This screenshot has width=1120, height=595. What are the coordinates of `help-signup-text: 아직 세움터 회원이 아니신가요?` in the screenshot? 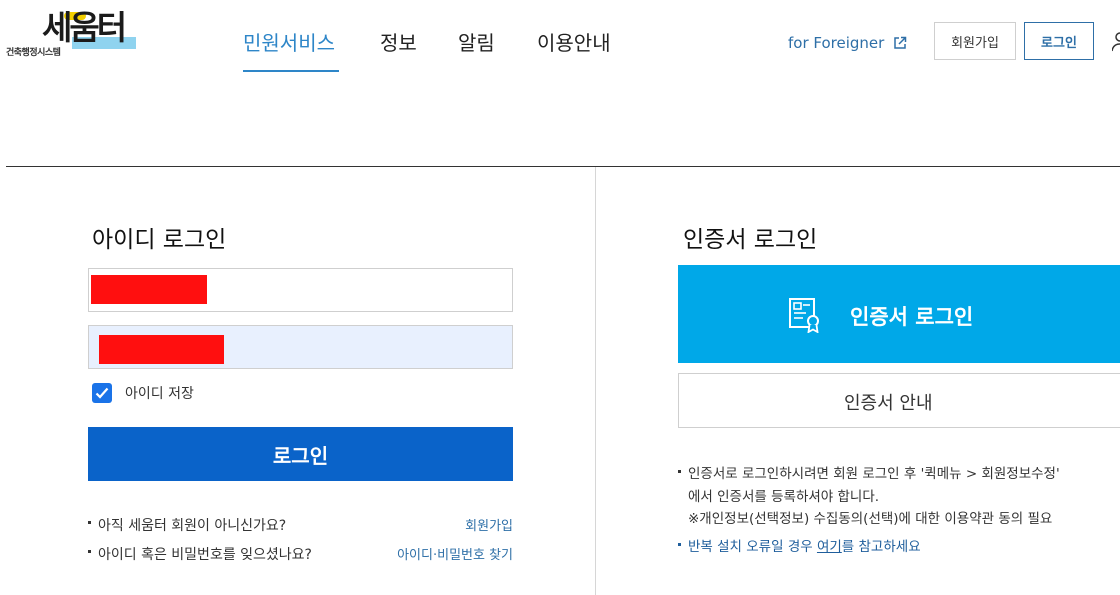 It's located at (192, 526).